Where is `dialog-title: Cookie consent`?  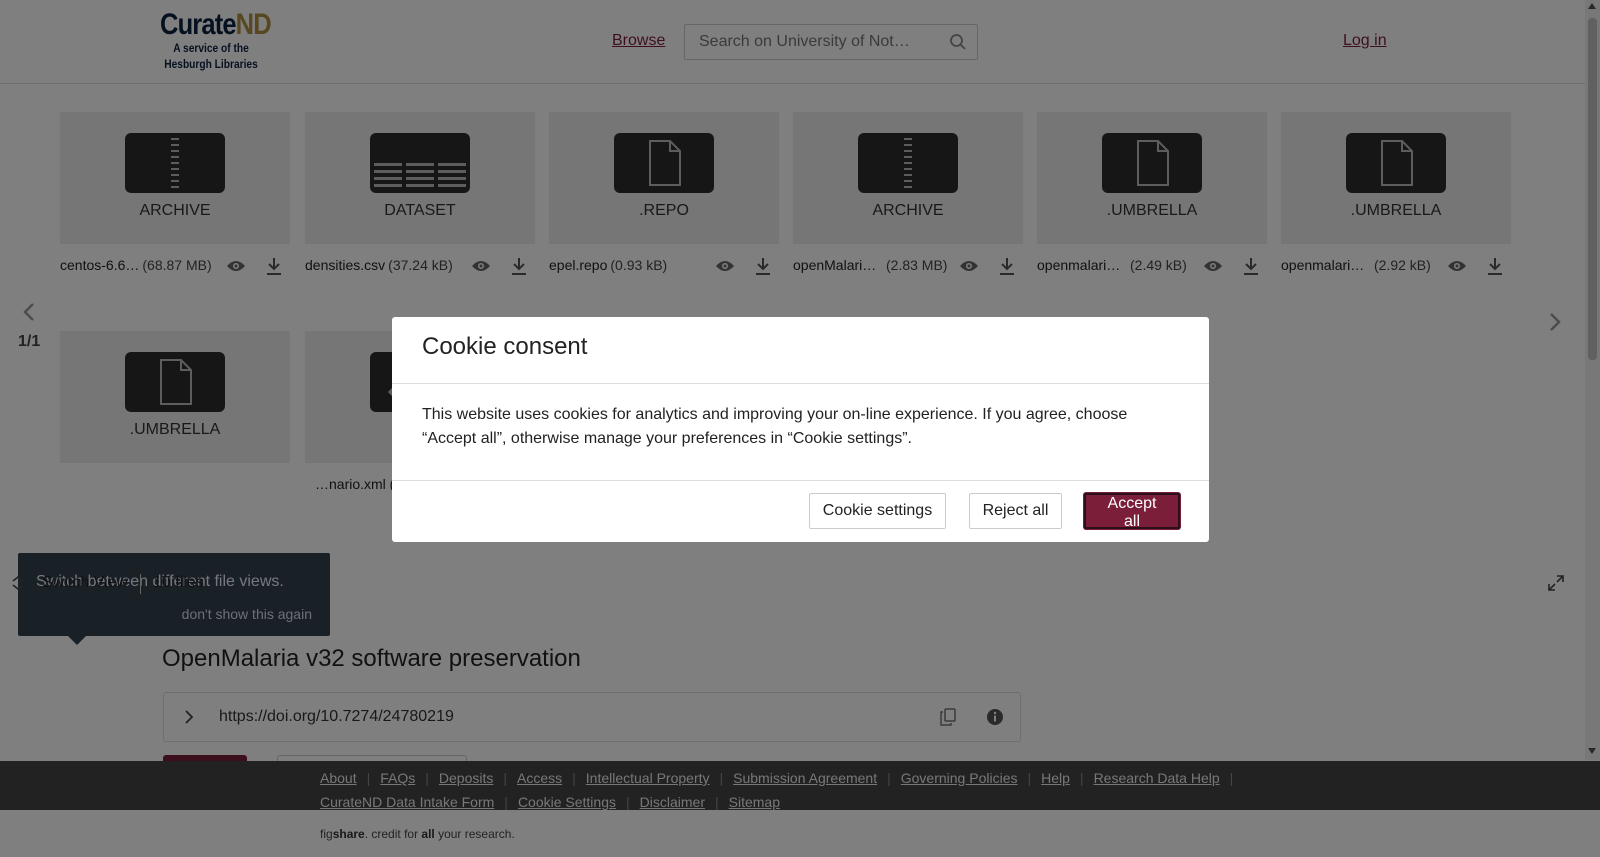
dialog-title: Cookie consent is located at coordinates (505, 346).